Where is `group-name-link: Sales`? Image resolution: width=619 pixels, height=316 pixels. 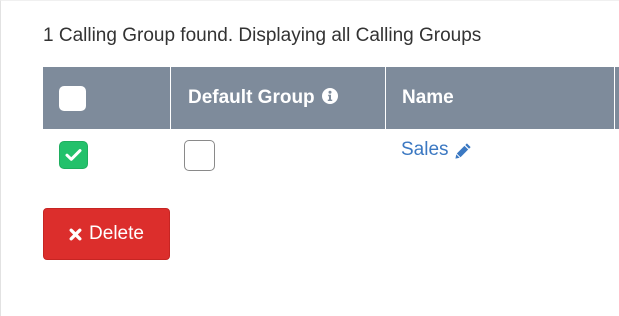 group-name-link: Sales is located at coordinates (436, 150).